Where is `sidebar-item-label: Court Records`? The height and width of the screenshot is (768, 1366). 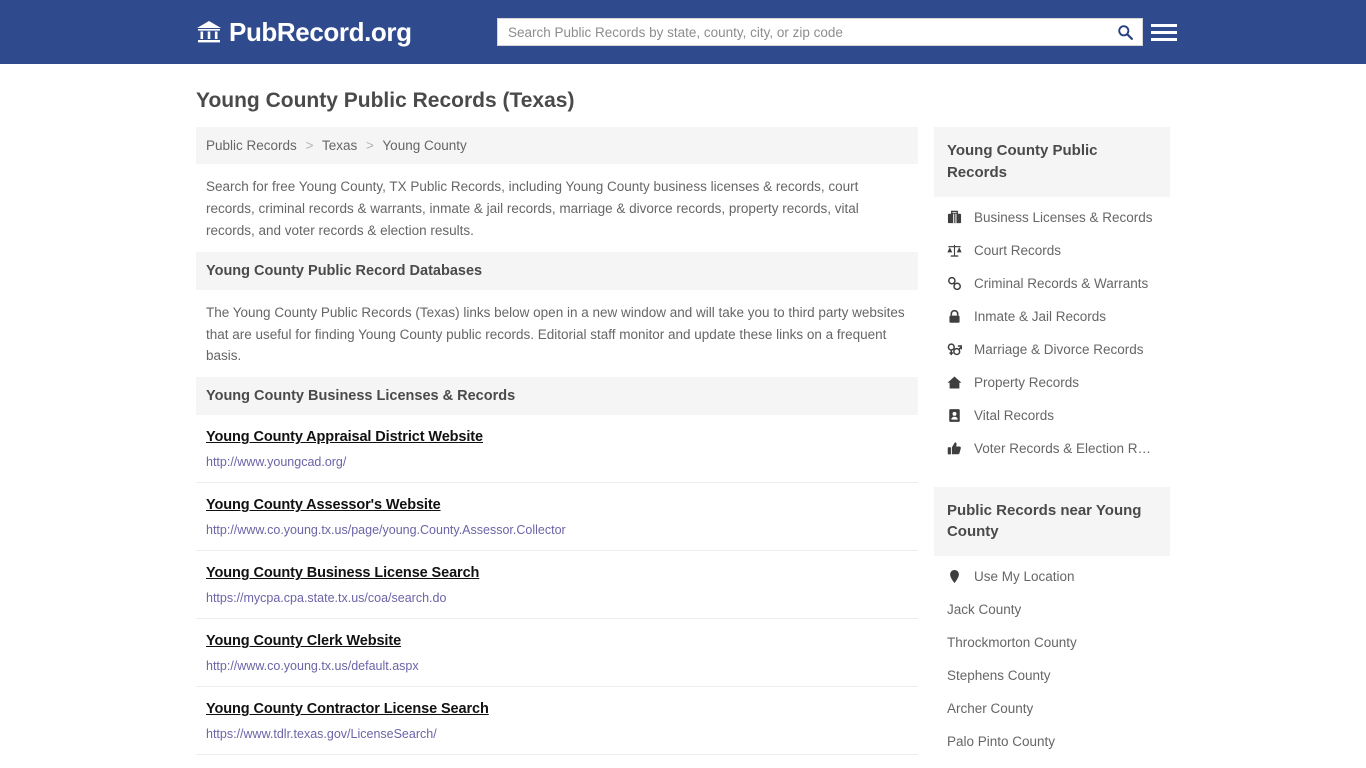 sidebar-item-label: Court Records is located at coordinates (1017, 250).